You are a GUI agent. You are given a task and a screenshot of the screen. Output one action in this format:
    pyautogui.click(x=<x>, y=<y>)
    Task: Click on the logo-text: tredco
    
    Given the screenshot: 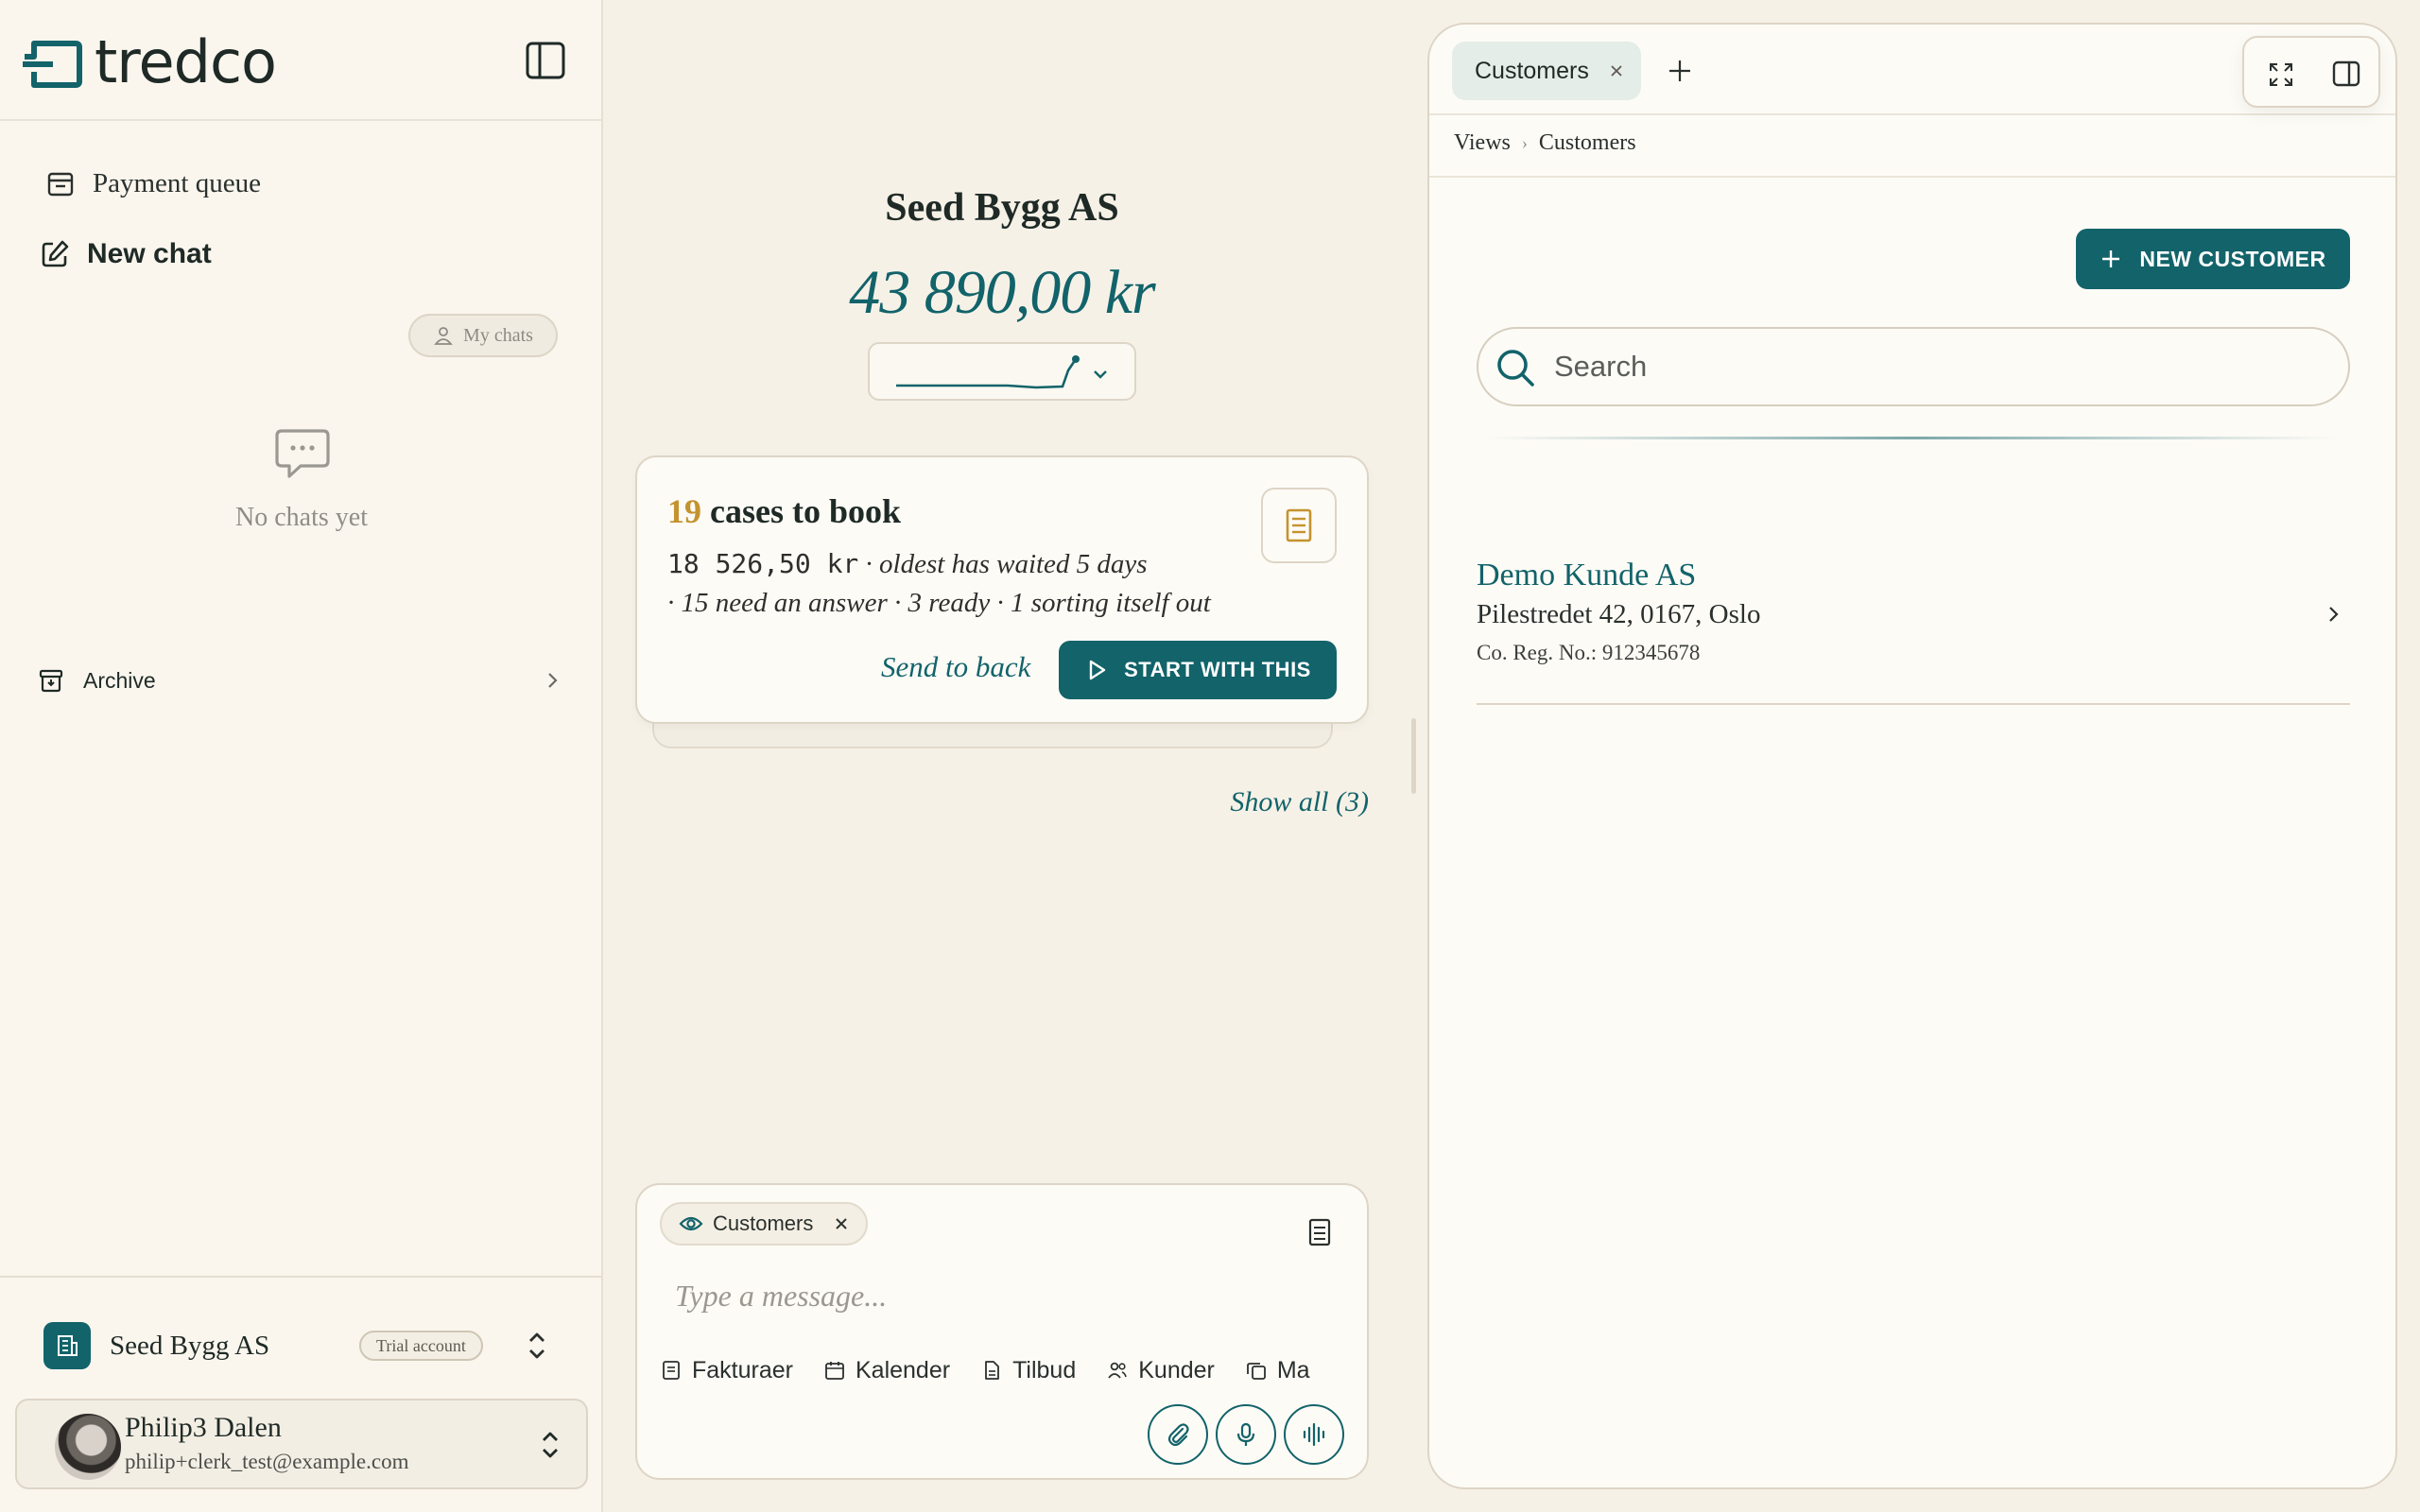 What is the action you would take?
    pyautogui.click(x=186, y=61)
    